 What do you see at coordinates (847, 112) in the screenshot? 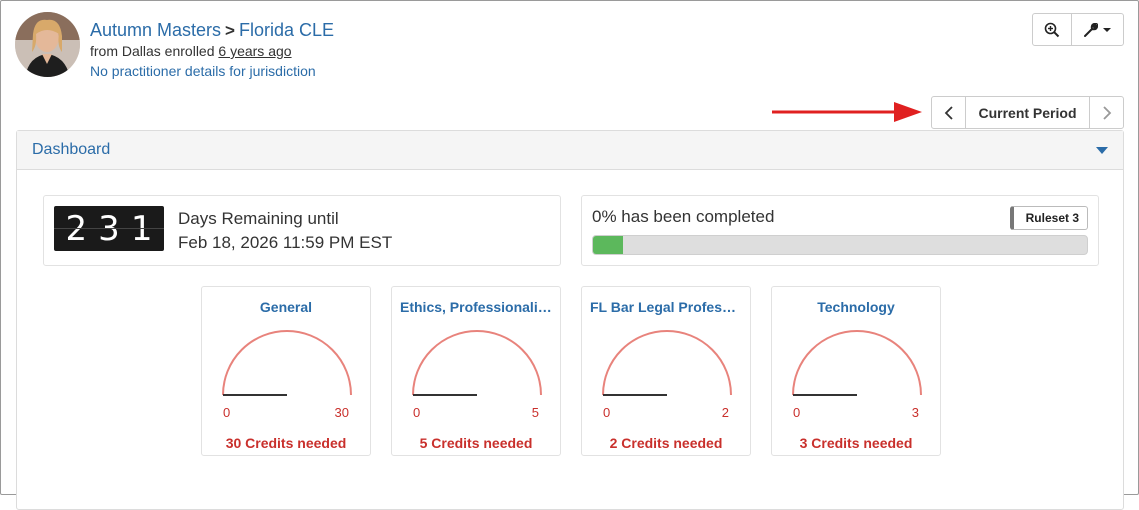
I see `annotation-arrow` at bounding box center [847, 112].